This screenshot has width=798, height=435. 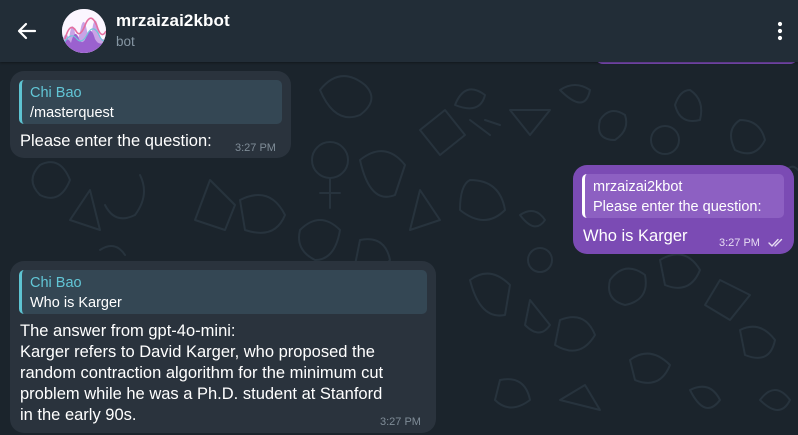 I want to click on vertical-ellipsis-icon, so click(x=780, y=31).